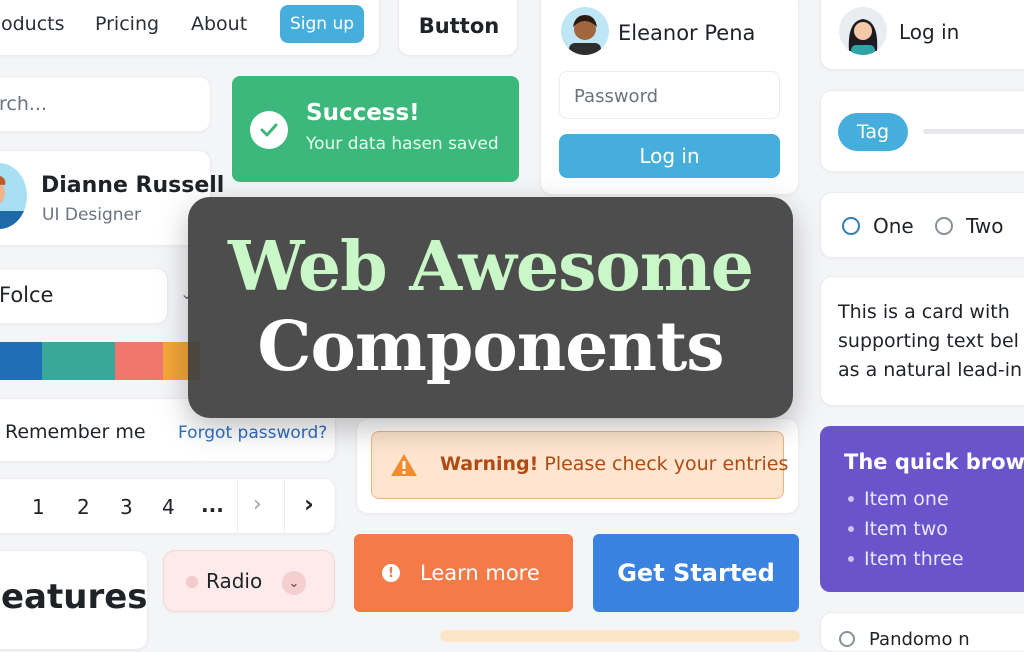  What do you see at coordinates (666, 464) in the screenshot?
I see `warning-message: Please check your entries` at bounding box center [666, 464].